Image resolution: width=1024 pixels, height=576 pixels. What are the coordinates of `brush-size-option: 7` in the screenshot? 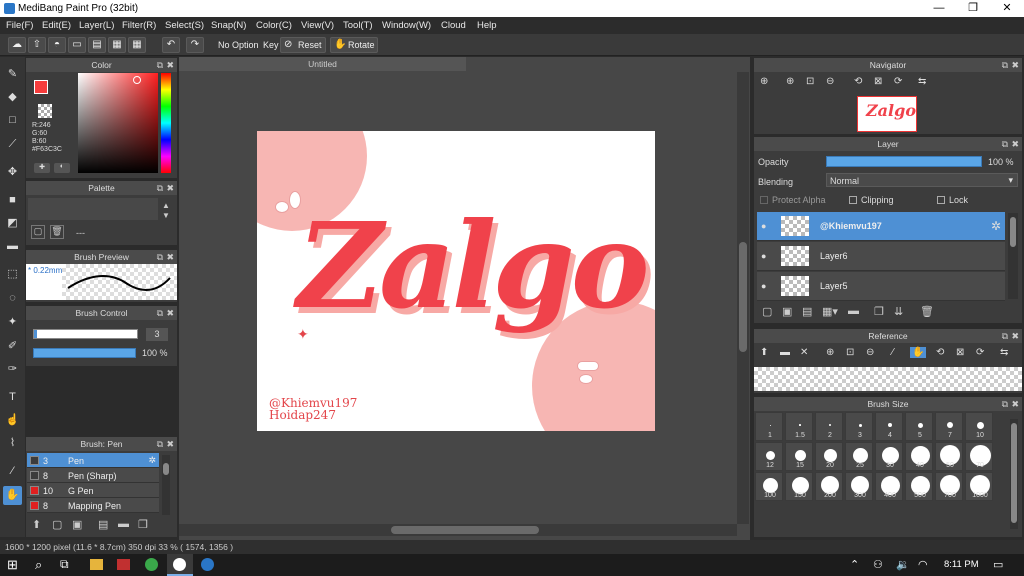 It's located at (949, 426).